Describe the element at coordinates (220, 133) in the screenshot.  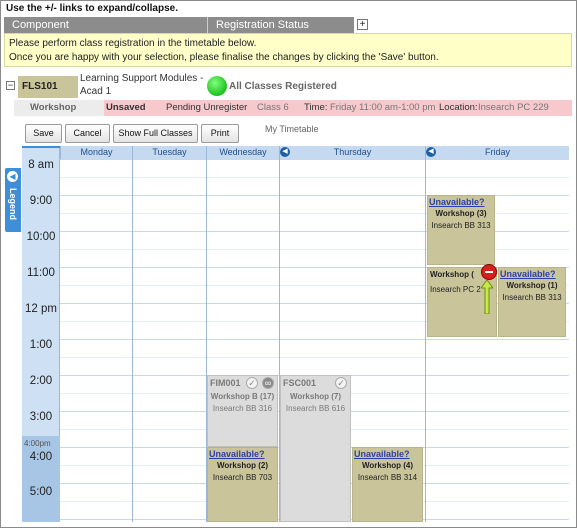
I see `print-button: Print` at that location.